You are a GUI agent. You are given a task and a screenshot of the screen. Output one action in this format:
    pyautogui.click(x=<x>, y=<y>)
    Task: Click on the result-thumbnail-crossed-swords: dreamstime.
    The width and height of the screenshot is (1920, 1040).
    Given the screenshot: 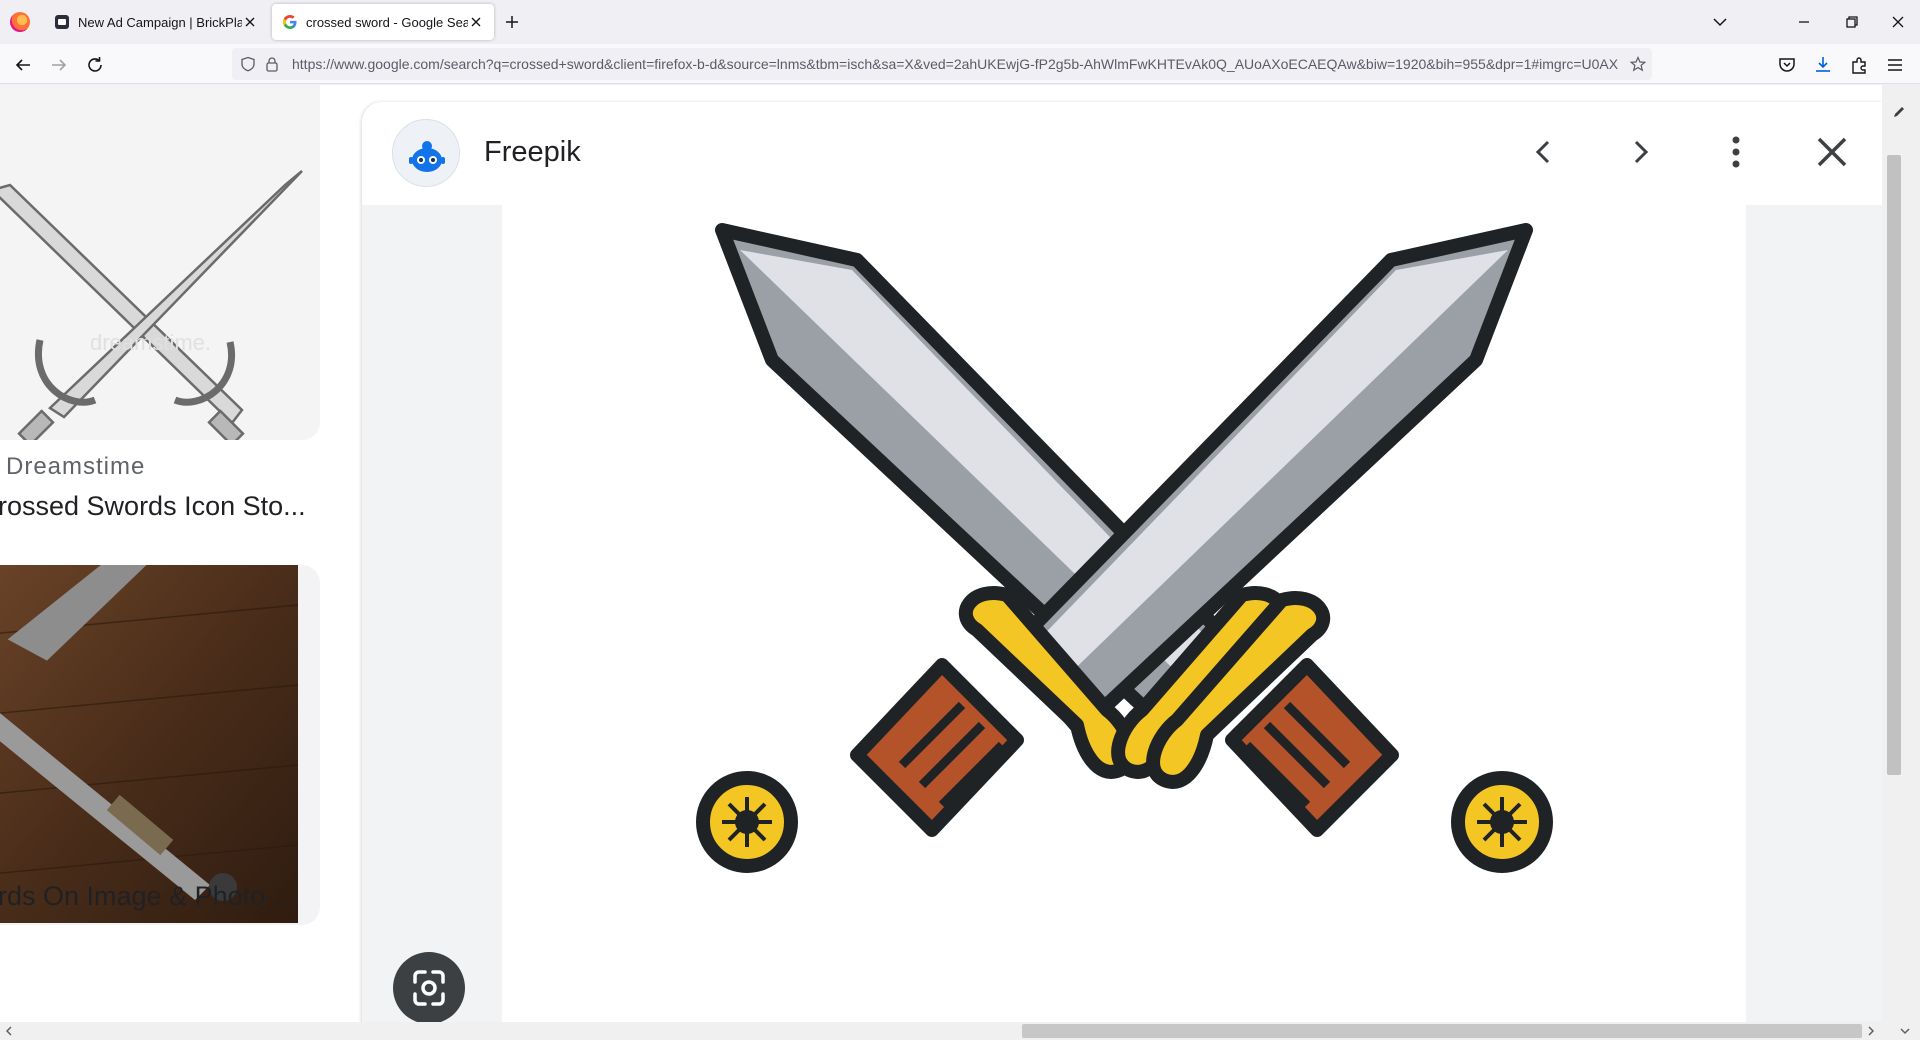 What is the action you would take?
    pyautogui.click(x=160, y=262)
    